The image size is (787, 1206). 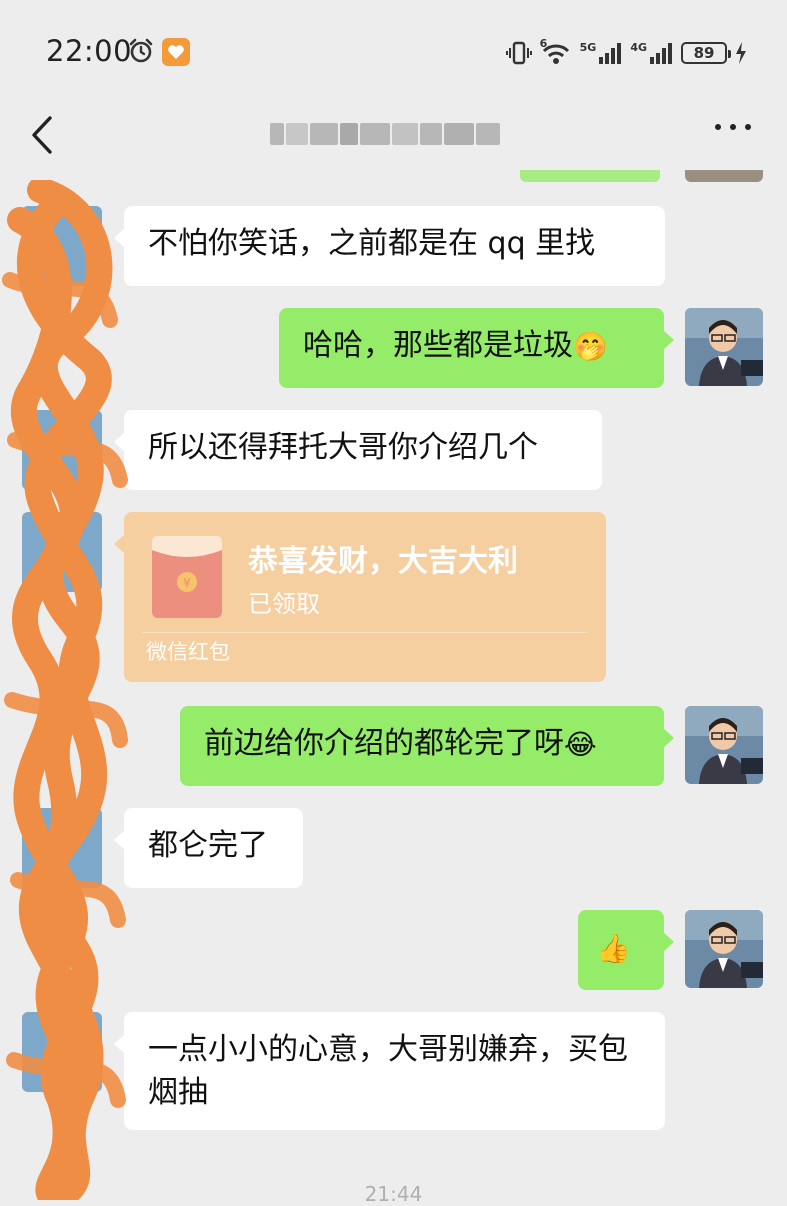 What do you see at coordinates (590, 176) in the screenshot?
I see `cut-off-bubble` at bounding box center [590, 176].